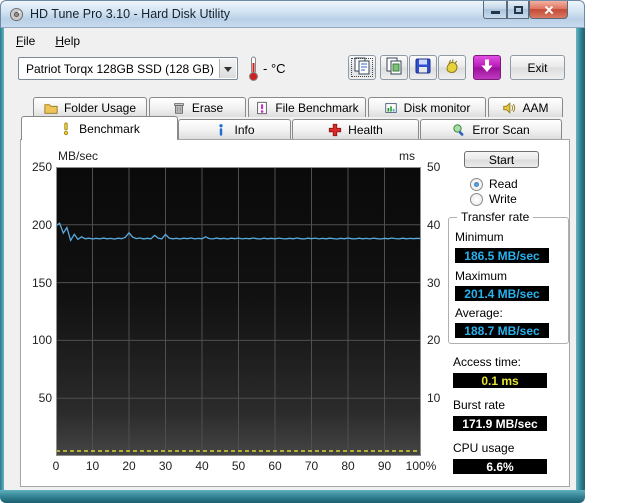 The height and width of the screenshot is (503, 640). What do you see at coordinates (502, 255) in the screenshot?
I see `minimum-value: 186.5 MB/sec` at bounding box center [502, 255].